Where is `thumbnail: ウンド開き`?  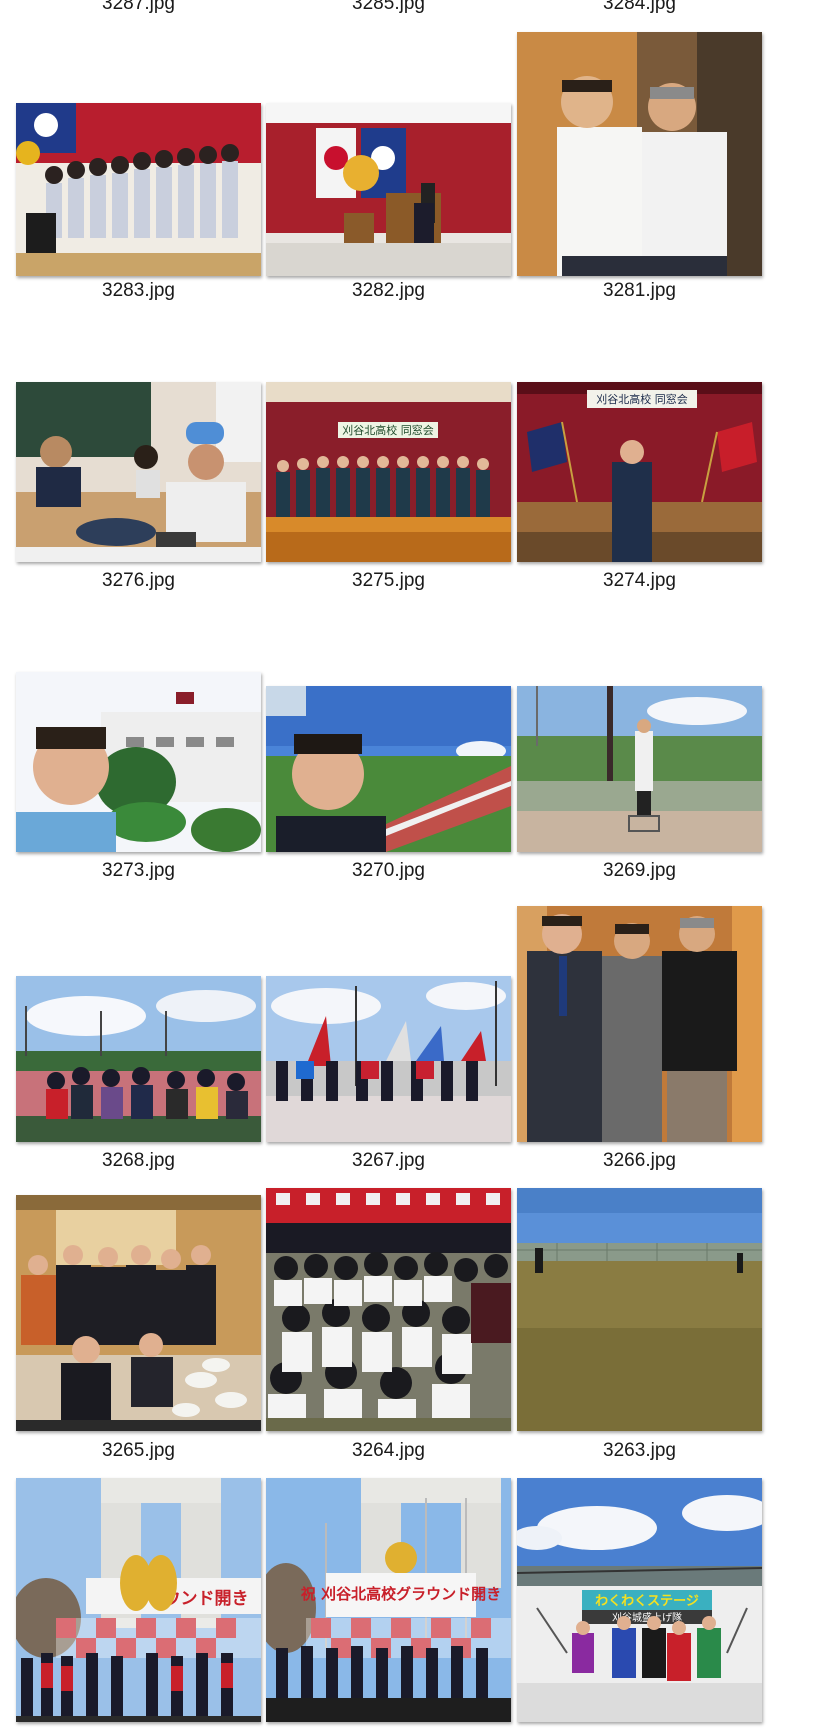
thumbnail: ウンド開き is located at coordinates (138, 1600).